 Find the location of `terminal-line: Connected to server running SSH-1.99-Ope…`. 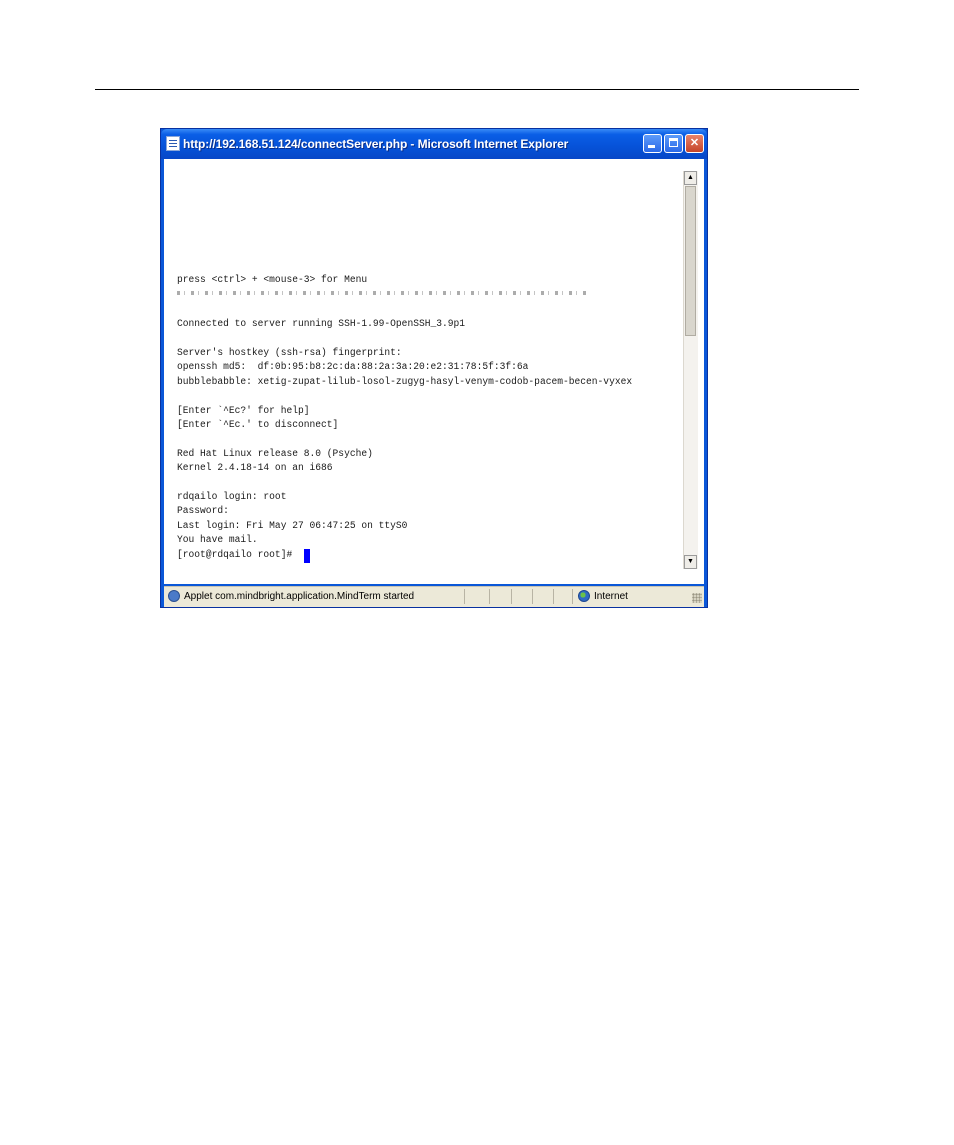

terminal-line: Connected to server running SSH-1.99-Ope… is located at coordinates (321, 324).